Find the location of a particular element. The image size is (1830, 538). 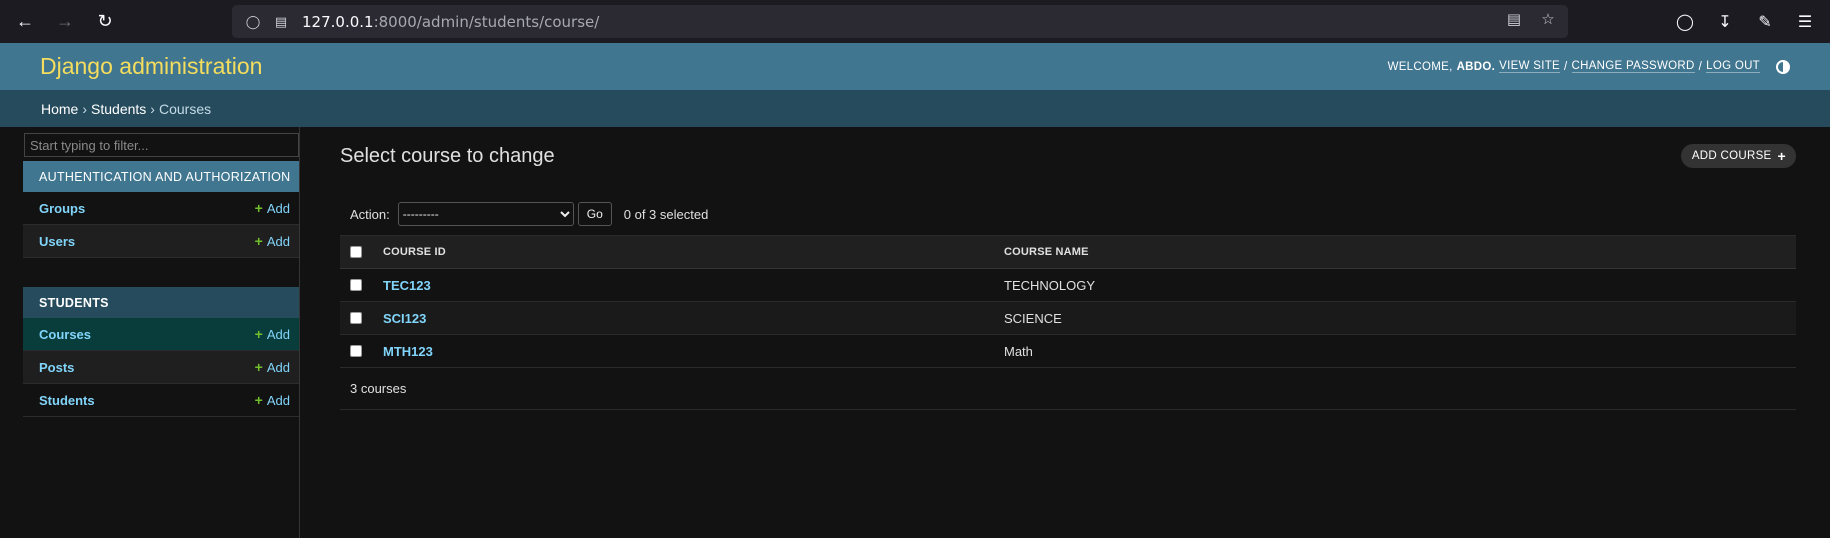

sidebar-item-label: Students is located at coordinates (67, 400).